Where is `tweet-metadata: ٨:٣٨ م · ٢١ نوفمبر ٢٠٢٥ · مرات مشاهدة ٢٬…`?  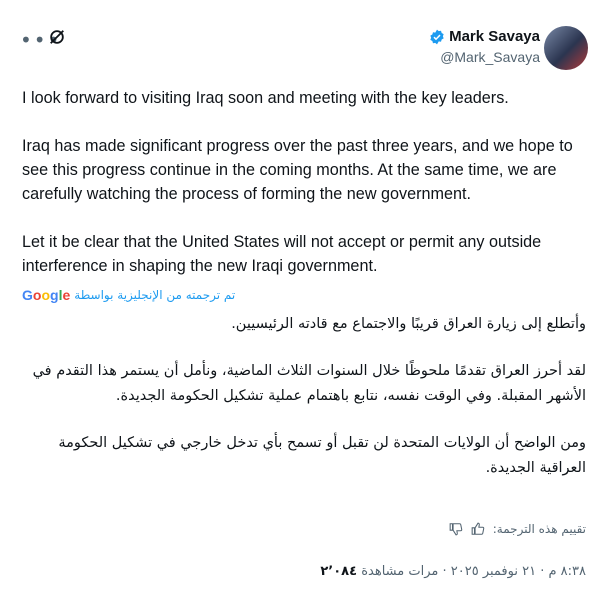
tweet-metadata: ٨:٣٨ م · ٢١ نوفمبر ٢٠٢٥ · مرات مشاهدة ٢٬… is located at coordinates (453, 571).